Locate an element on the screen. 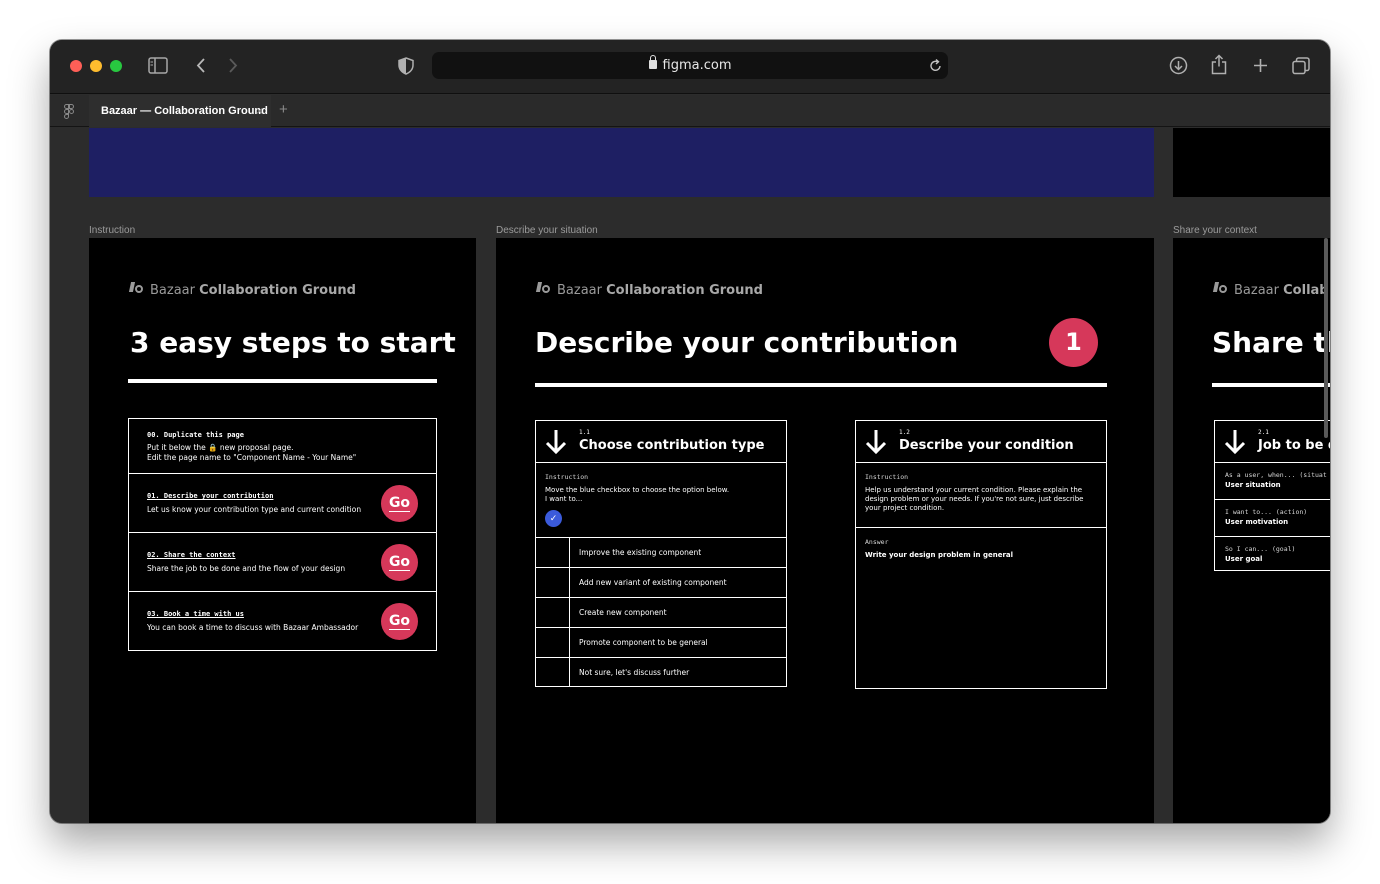 Image resolution: width=1380 pixels, height=884 pixels. box-number: 1.1 is located at coordinates (584, 432).